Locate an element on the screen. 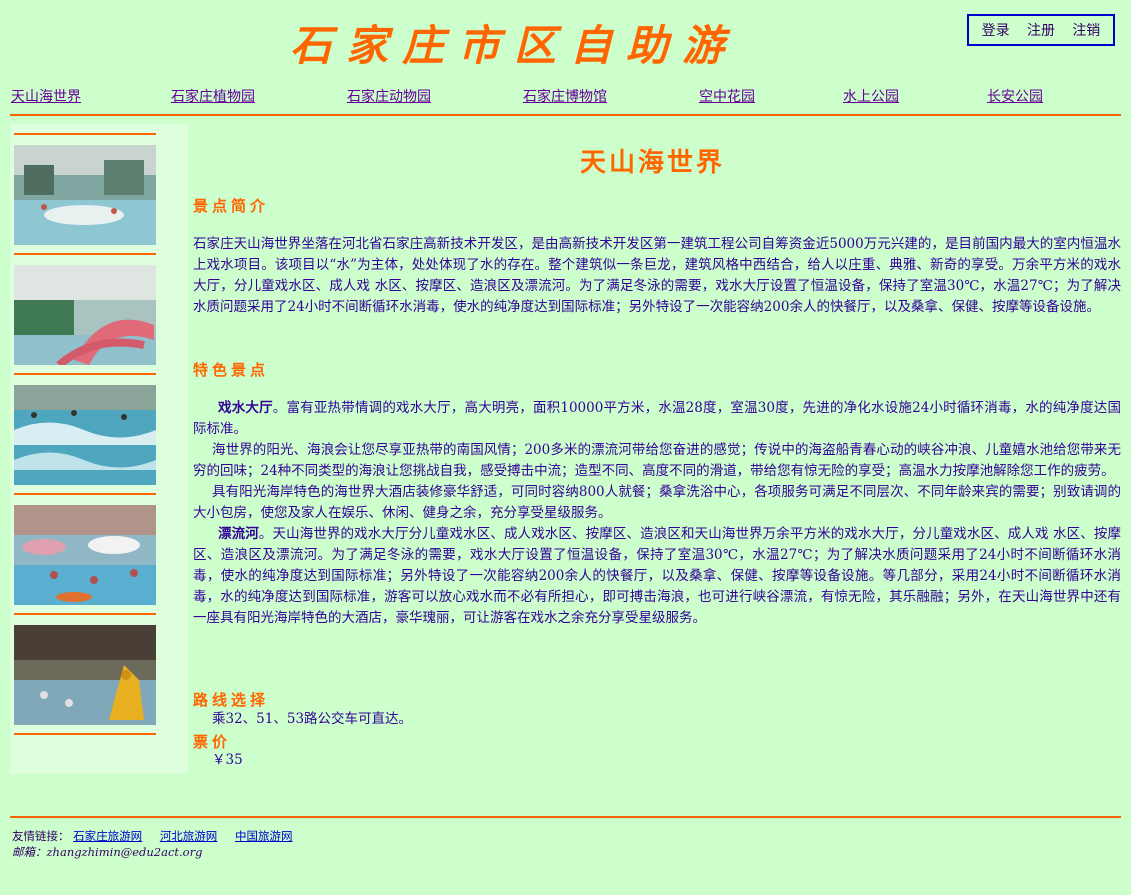 The image size is (1131, 895). register-link: 注册 is located at coordinates (1041, 30).